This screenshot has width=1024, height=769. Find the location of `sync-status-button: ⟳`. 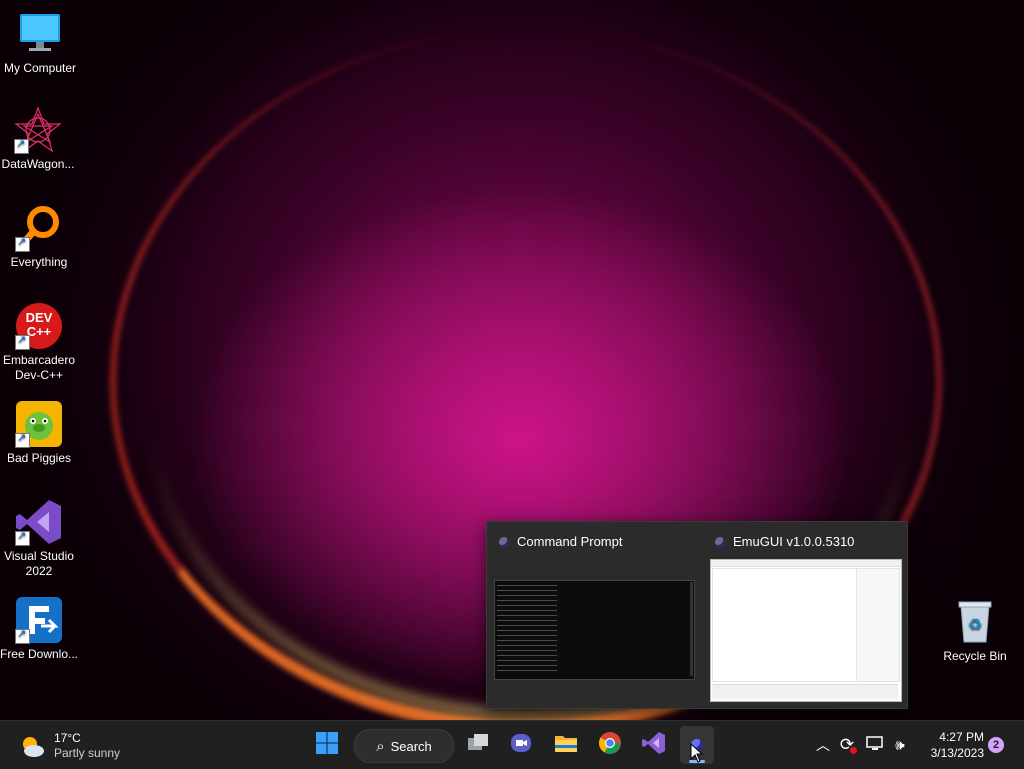

sync-status-button: ⟳ is located at coordinates (847, 745).